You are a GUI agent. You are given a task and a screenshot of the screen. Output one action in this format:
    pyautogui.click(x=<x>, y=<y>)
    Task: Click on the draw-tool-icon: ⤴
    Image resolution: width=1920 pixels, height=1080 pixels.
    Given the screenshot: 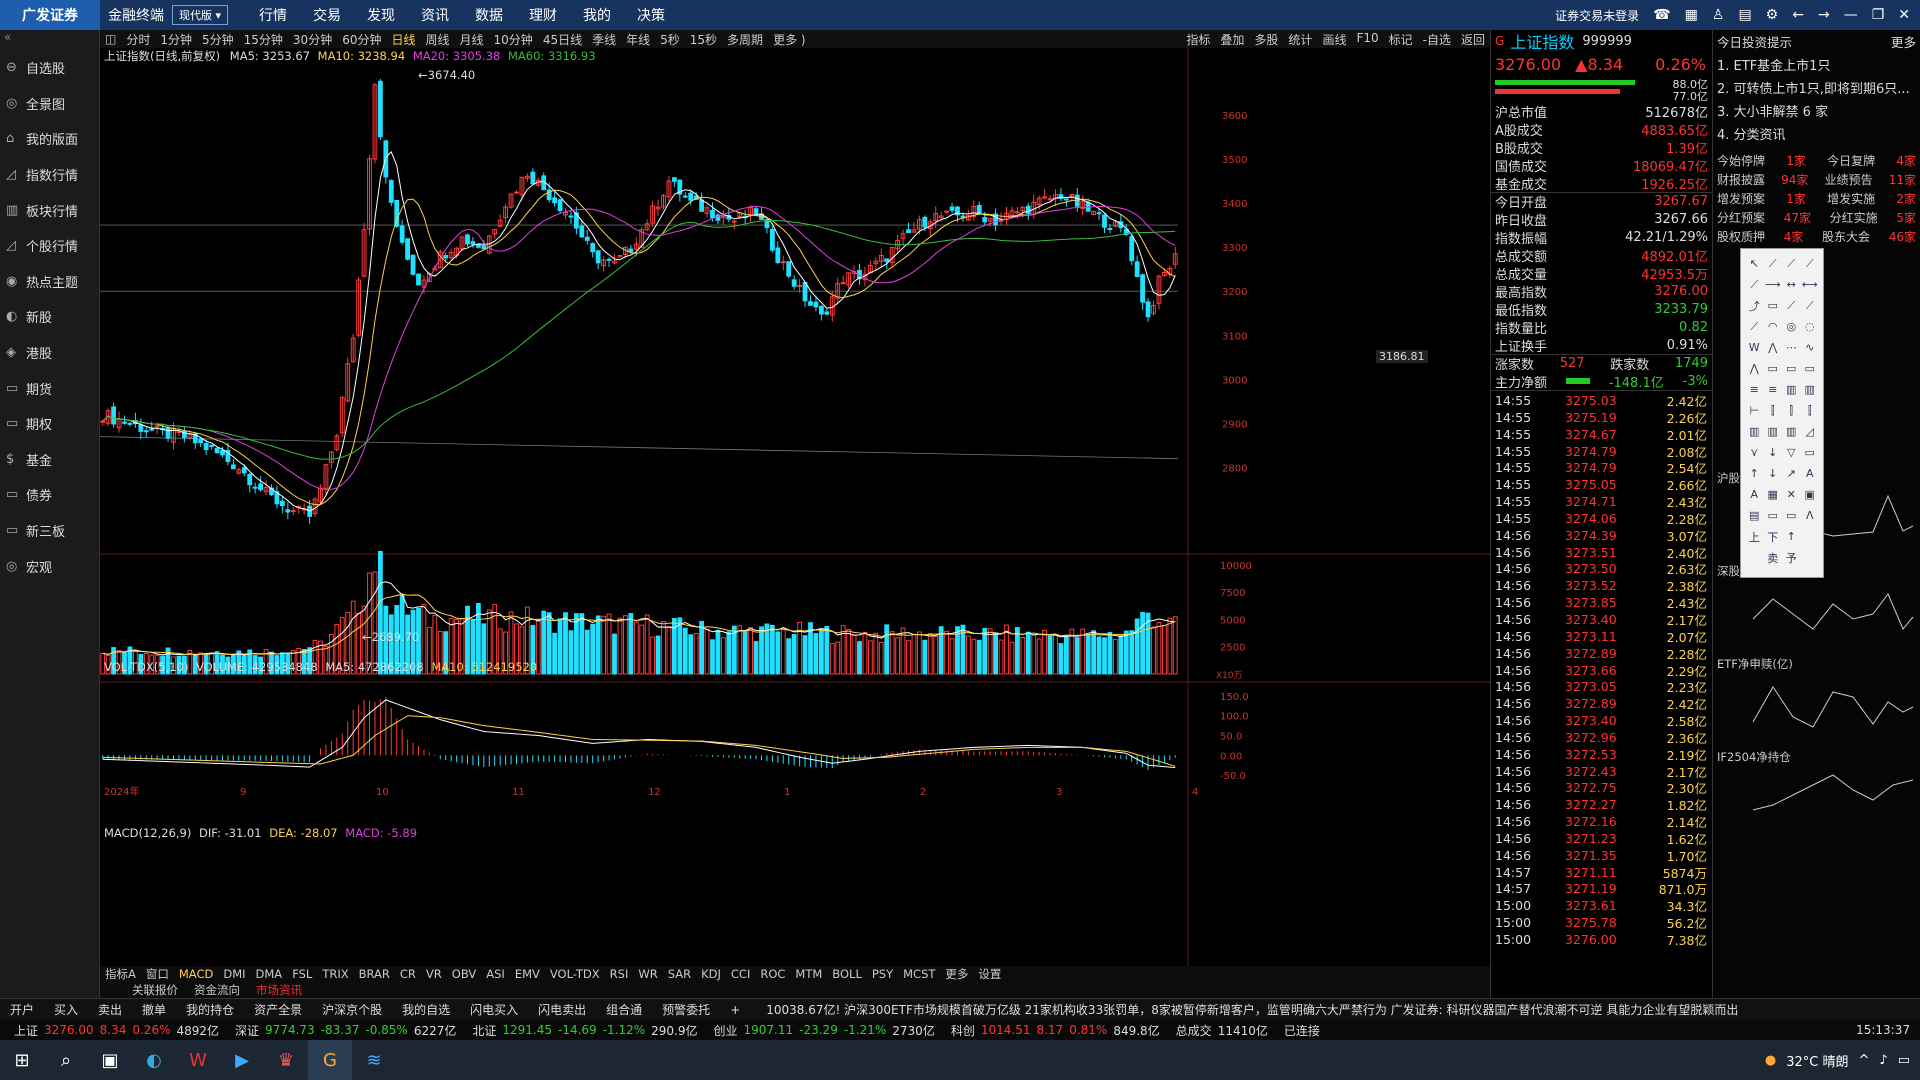 What is the action you would take?
    pyautogui.click(x=1754, y=305)
    